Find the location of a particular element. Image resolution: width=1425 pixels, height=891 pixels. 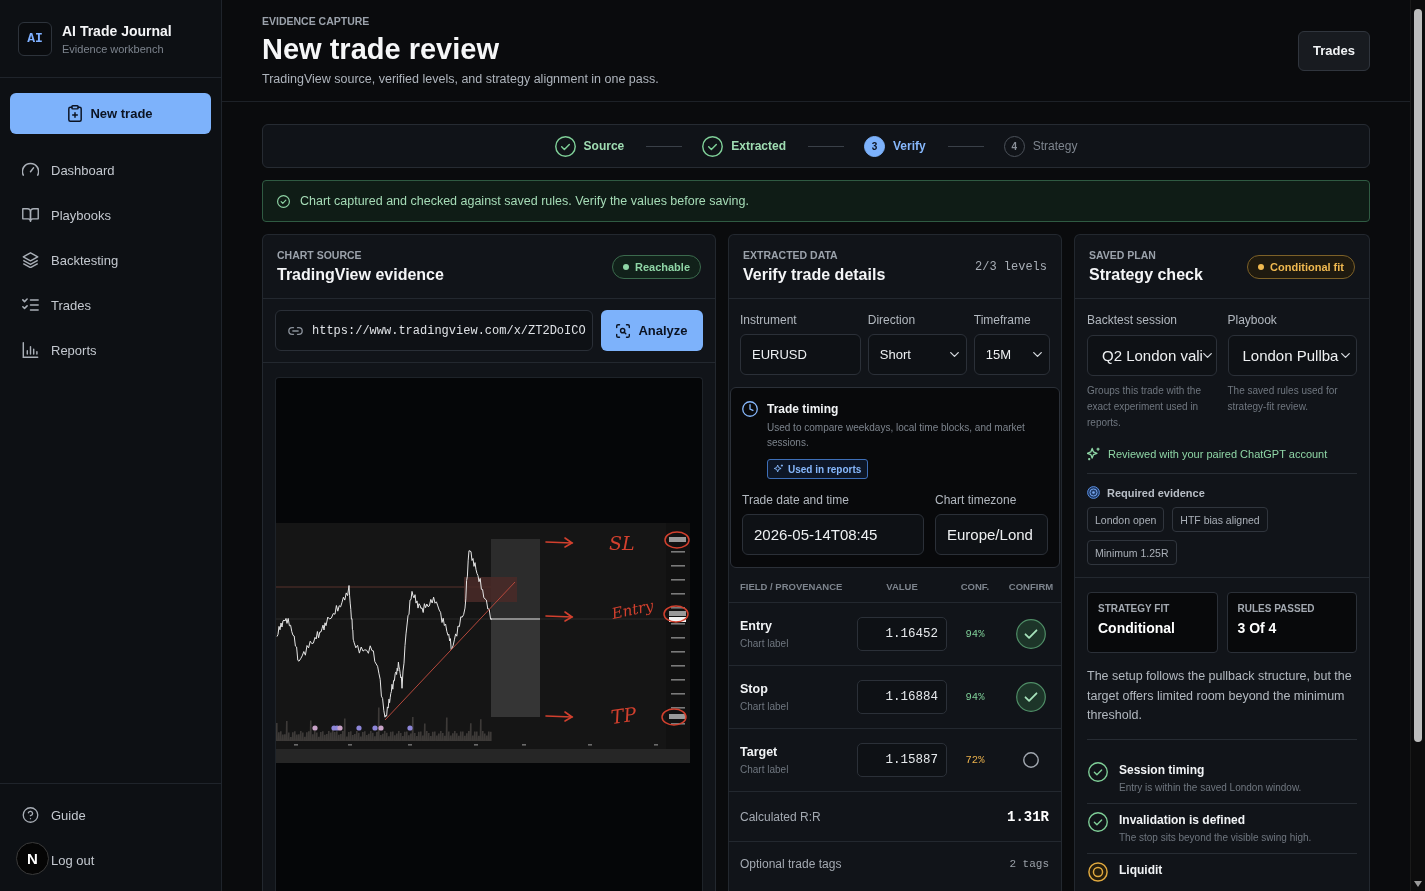

rule-detail: Entry is within the saved London window. is located at coordinates (1210, 787).